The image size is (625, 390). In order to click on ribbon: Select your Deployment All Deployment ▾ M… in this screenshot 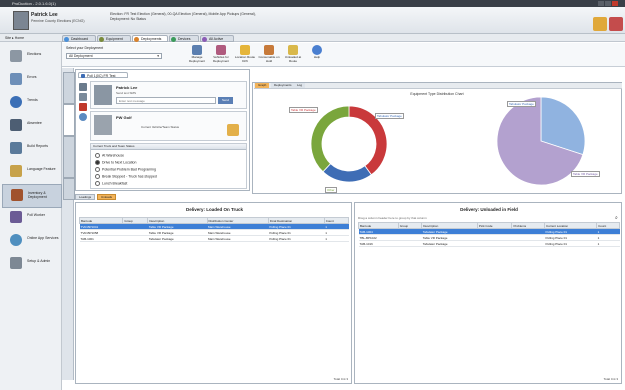, I will do `click(343, 55)`.